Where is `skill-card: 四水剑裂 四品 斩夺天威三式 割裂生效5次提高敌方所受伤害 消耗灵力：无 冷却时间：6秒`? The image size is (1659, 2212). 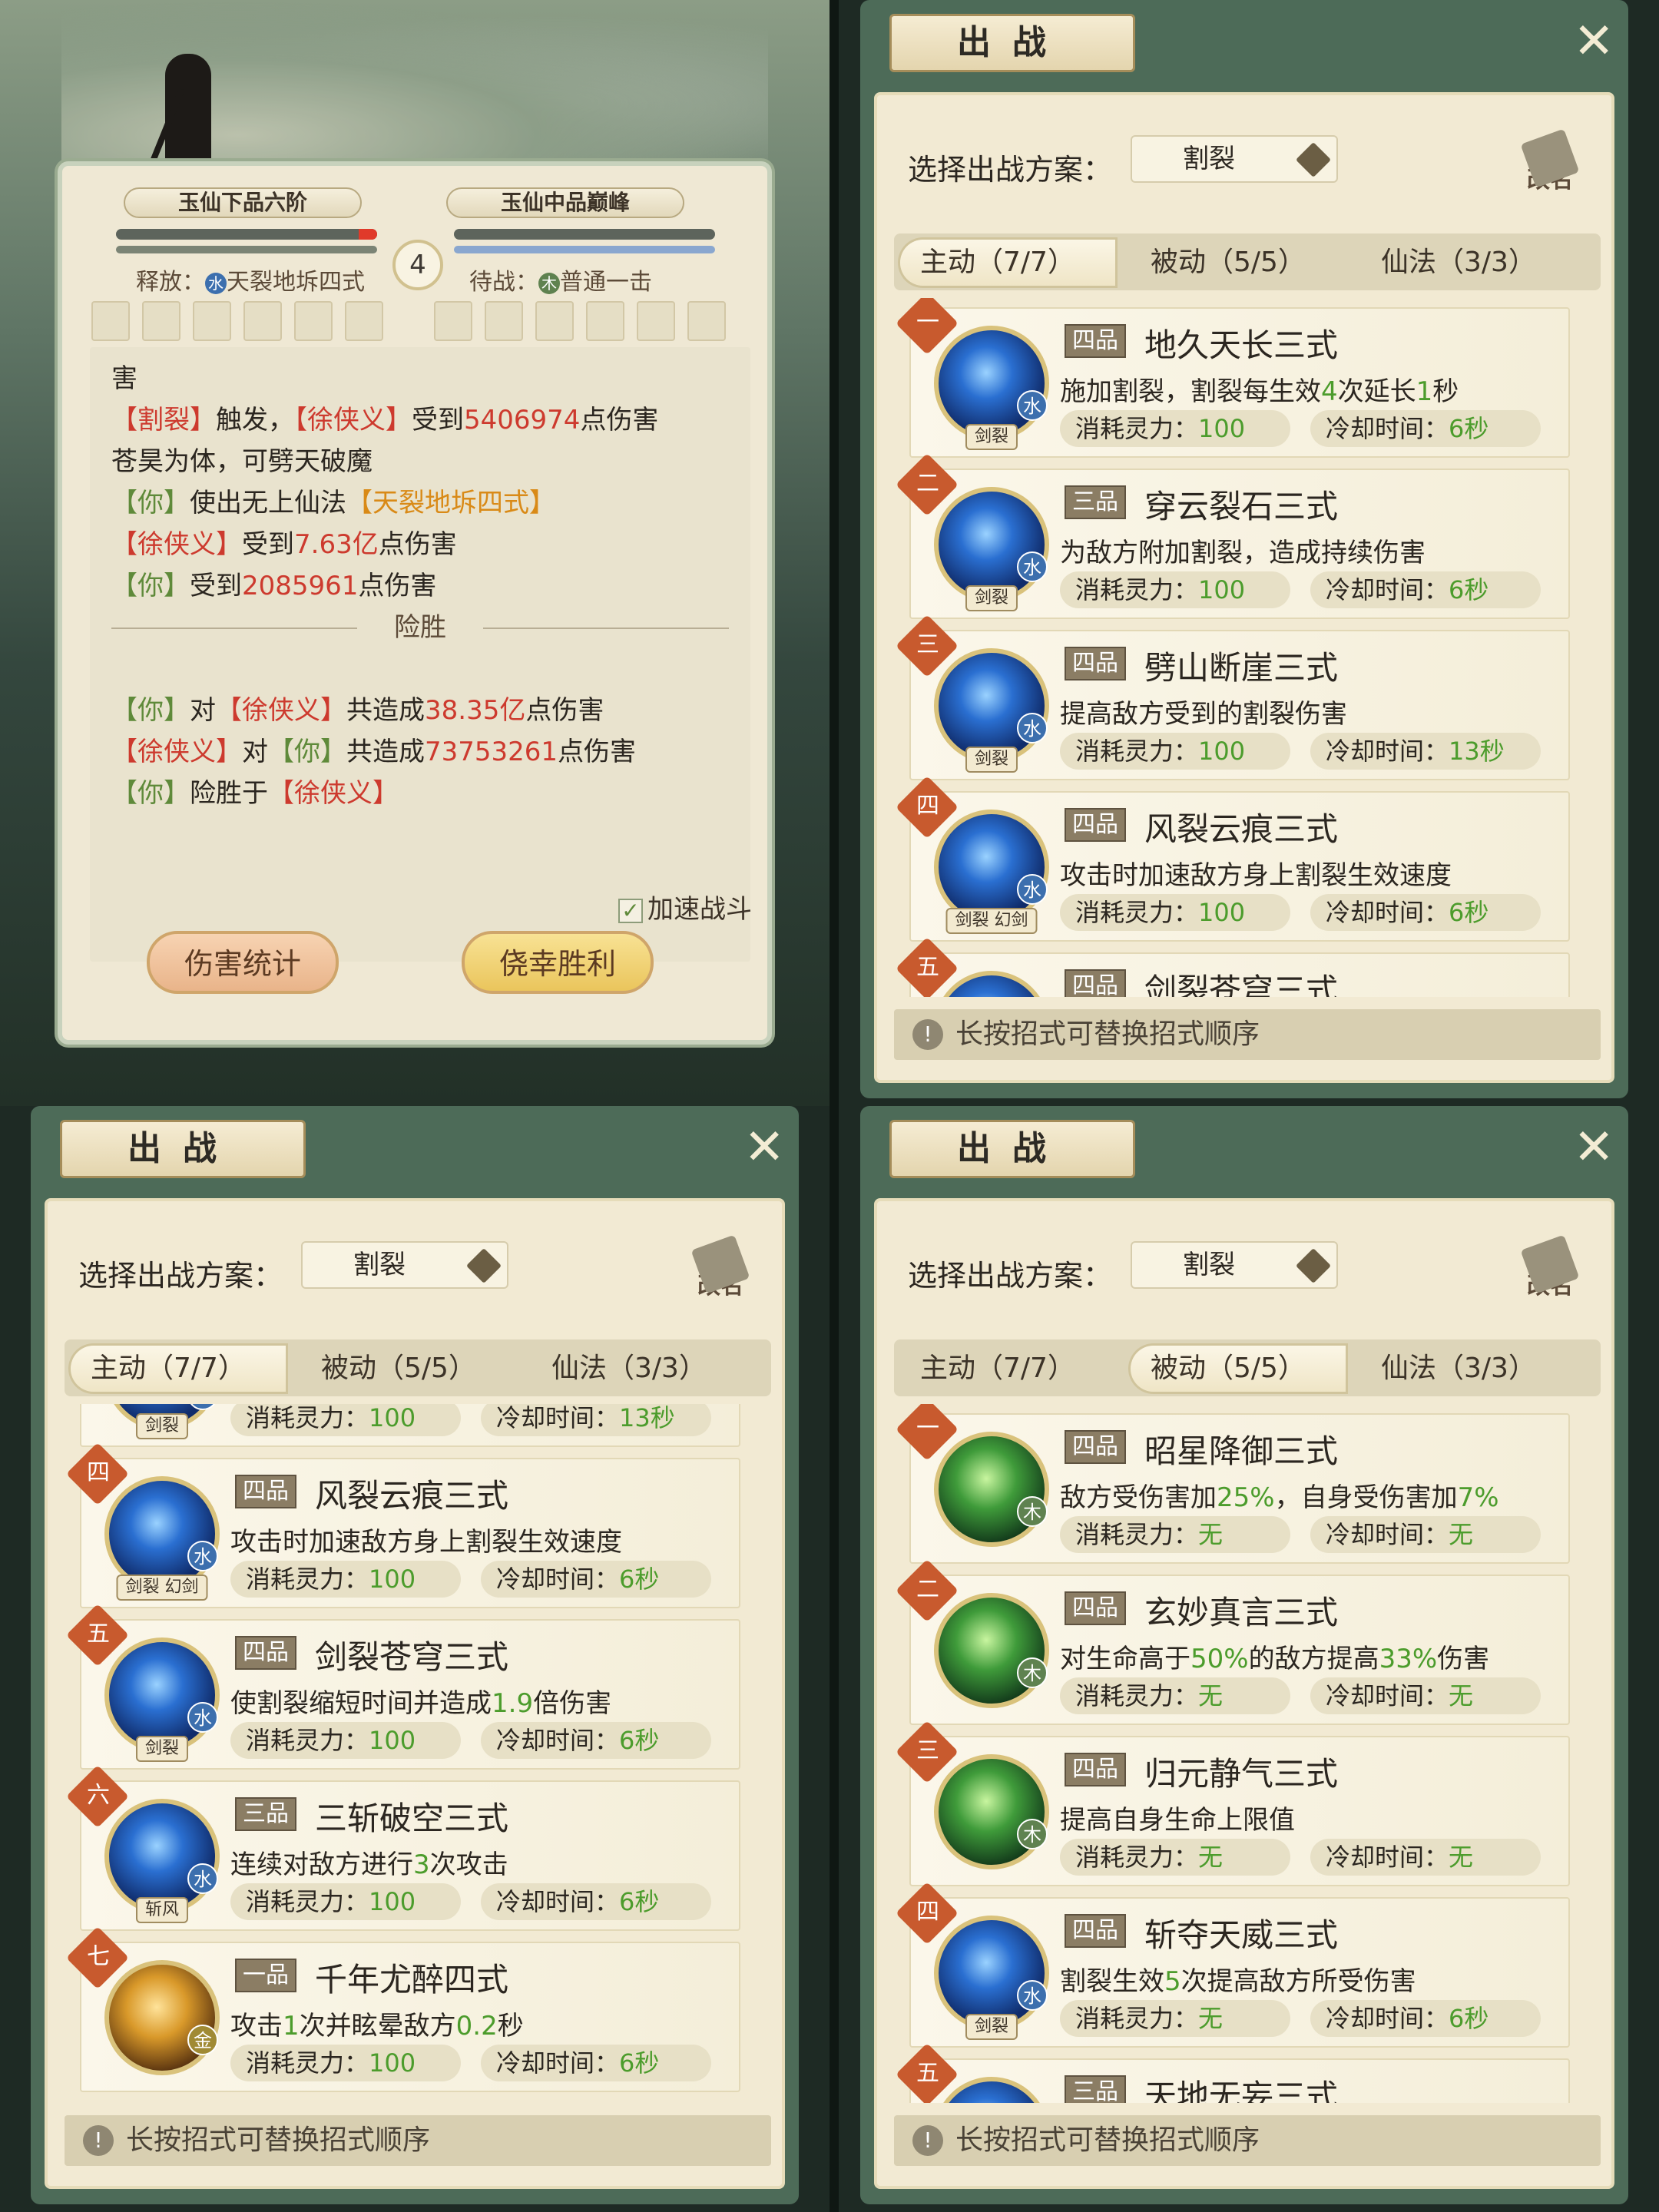 skill-card: 四水剑裂 四品 斩夺天威三式 割裂生效5次提高敌方所受伤害 消耗灵力：无 冷却时间：6秒 is located at coordinates (1233, 1964).